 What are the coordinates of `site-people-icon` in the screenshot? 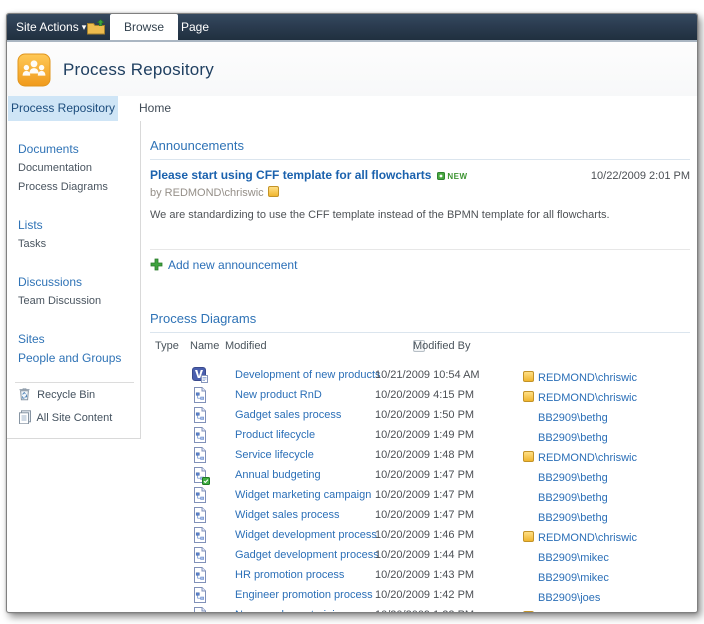 It's located at (34, 70).